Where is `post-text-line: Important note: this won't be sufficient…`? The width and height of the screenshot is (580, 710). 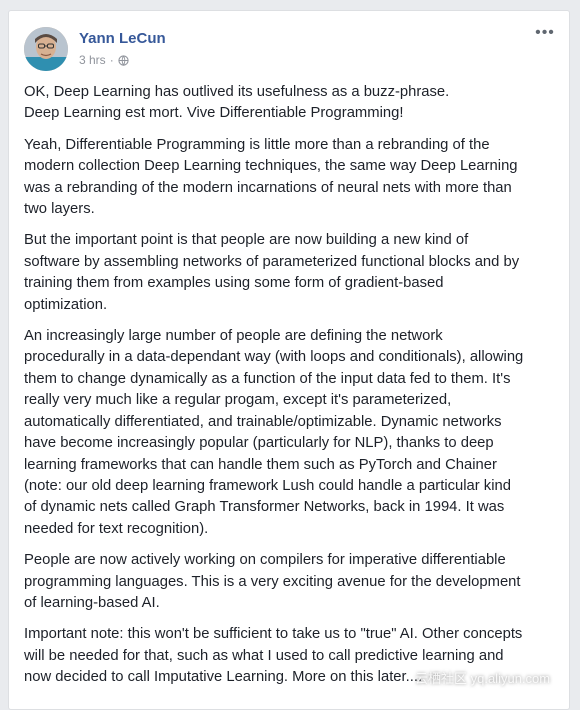
post-text-line: Important note: this won't be sufficient… is located at coordinates (273, 634).